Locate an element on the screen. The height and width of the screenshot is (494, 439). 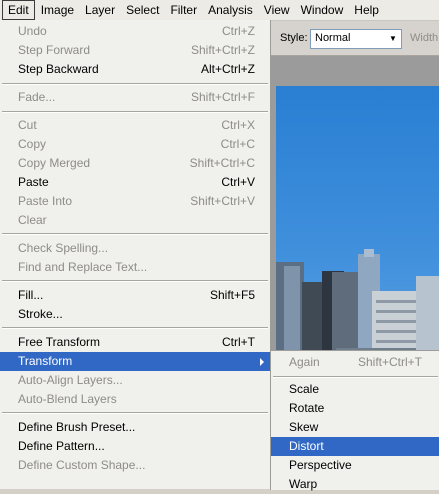
submenu-item-scale: Scale is located at coordinates (355, 389).